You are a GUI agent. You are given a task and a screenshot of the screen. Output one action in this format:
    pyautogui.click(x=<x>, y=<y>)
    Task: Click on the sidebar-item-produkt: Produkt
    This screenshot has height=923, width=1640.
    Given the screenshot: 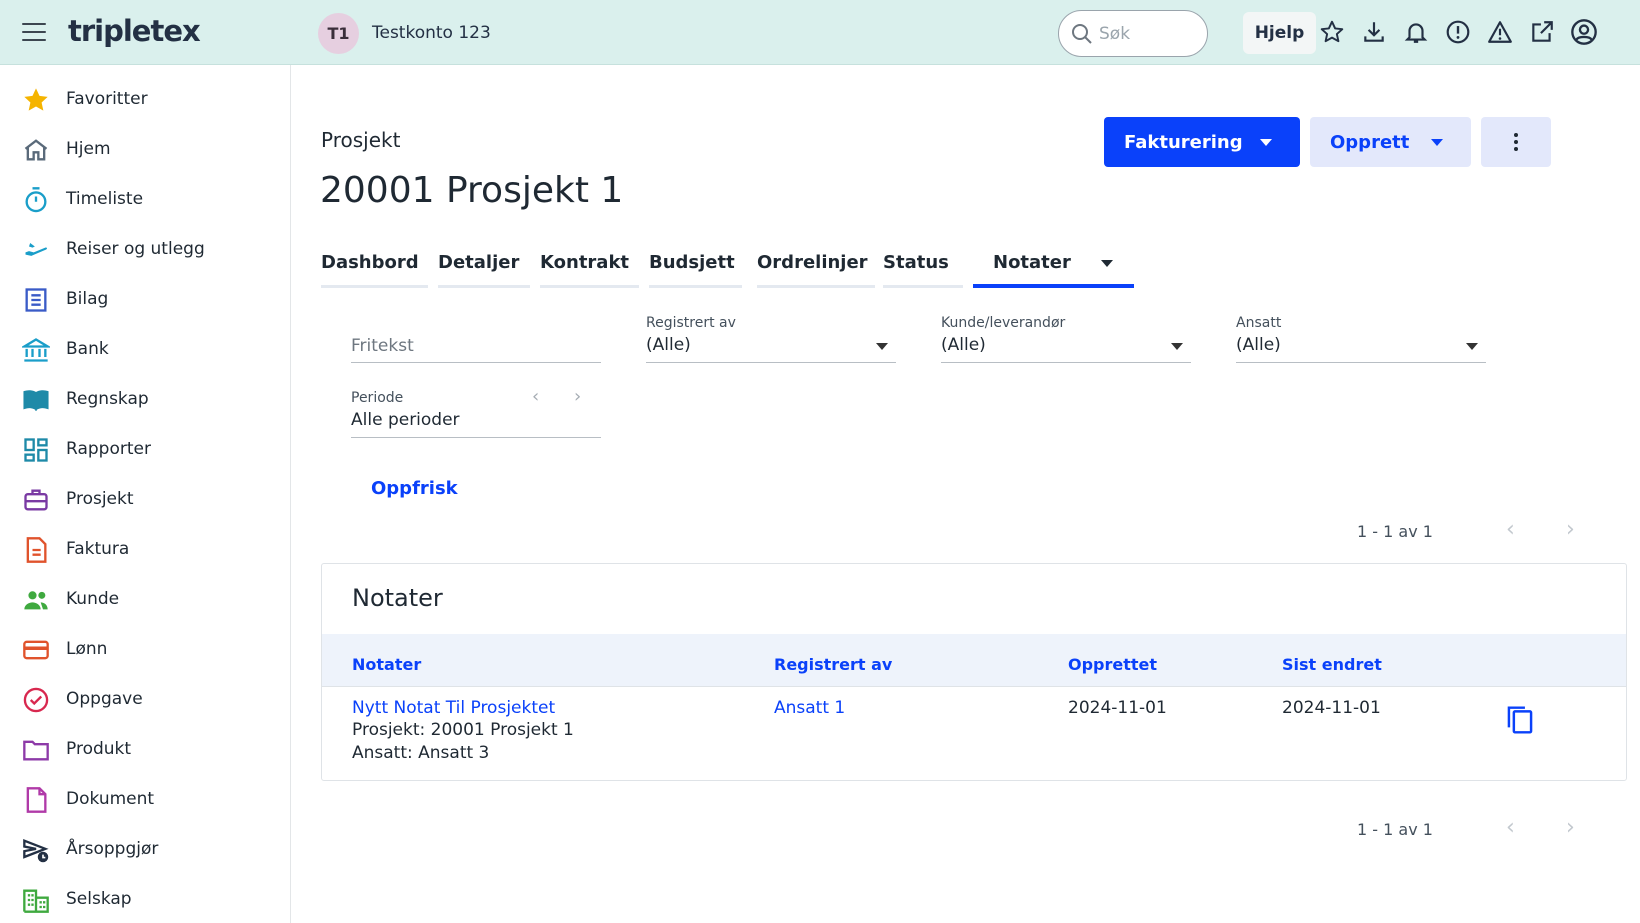 What is the action you would take?
    pyautogui.click(x=145, y=749)
    